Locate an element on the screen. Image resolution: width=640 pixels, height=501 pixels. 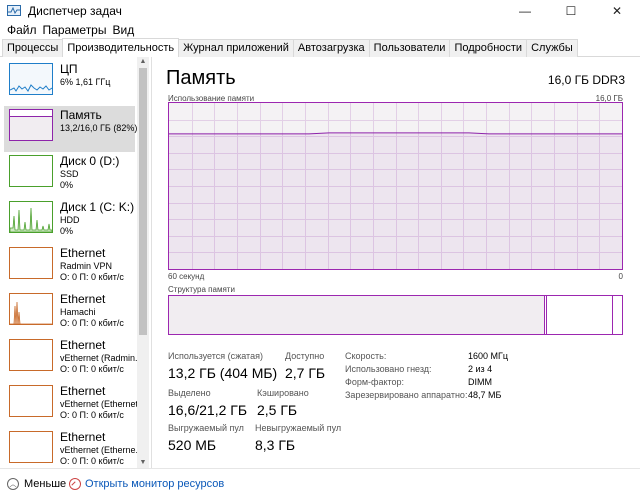
window-title: Диспетчер задач is located at coordinates (75, 11).